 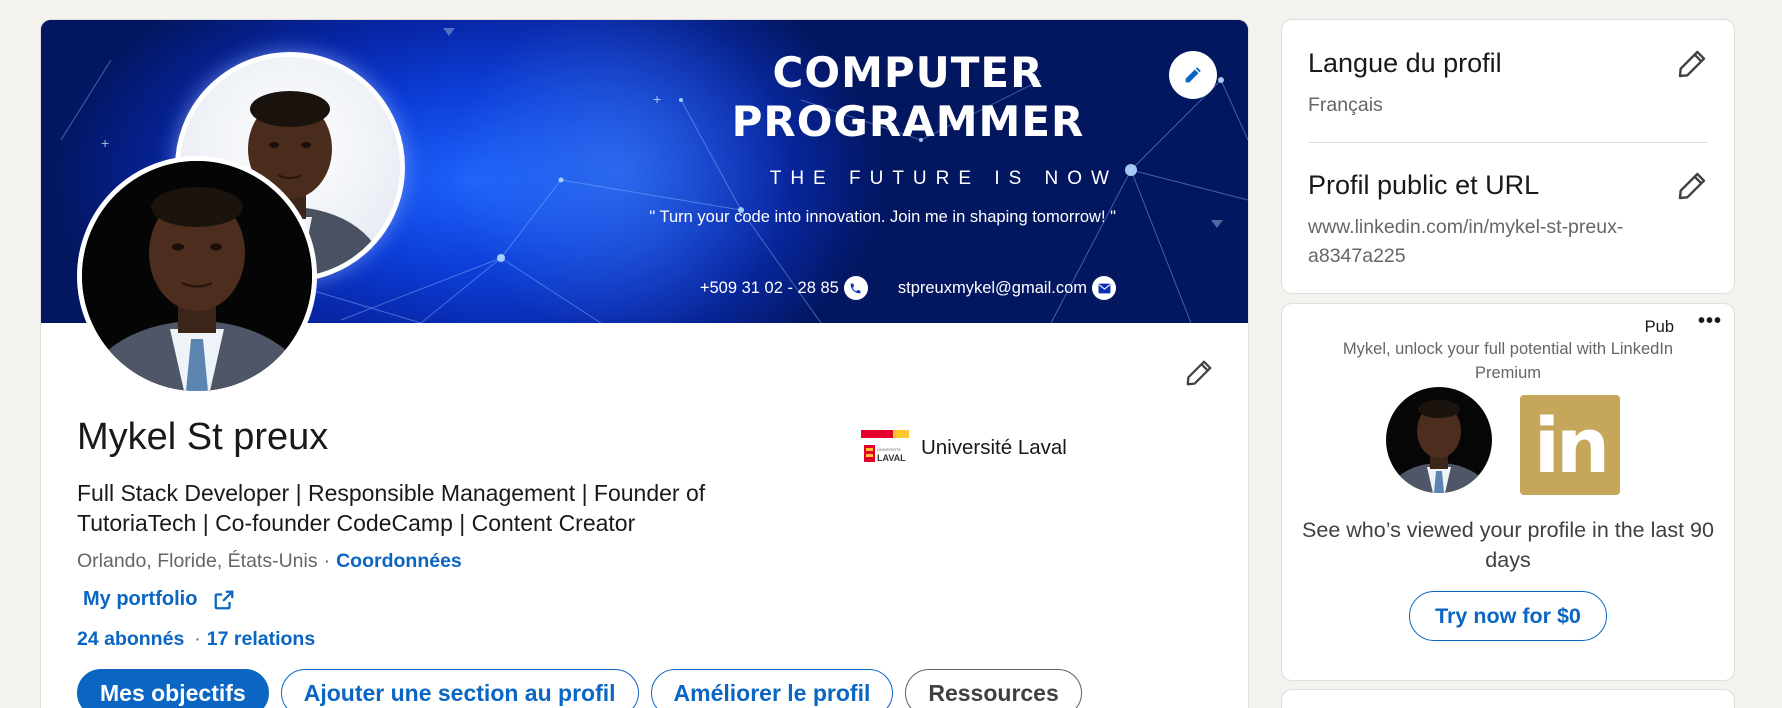 What do you see at coordinates (891, 458) in the screenshot?
I see `university-logo-text: LAVAL` at bounding box center [891, 458].